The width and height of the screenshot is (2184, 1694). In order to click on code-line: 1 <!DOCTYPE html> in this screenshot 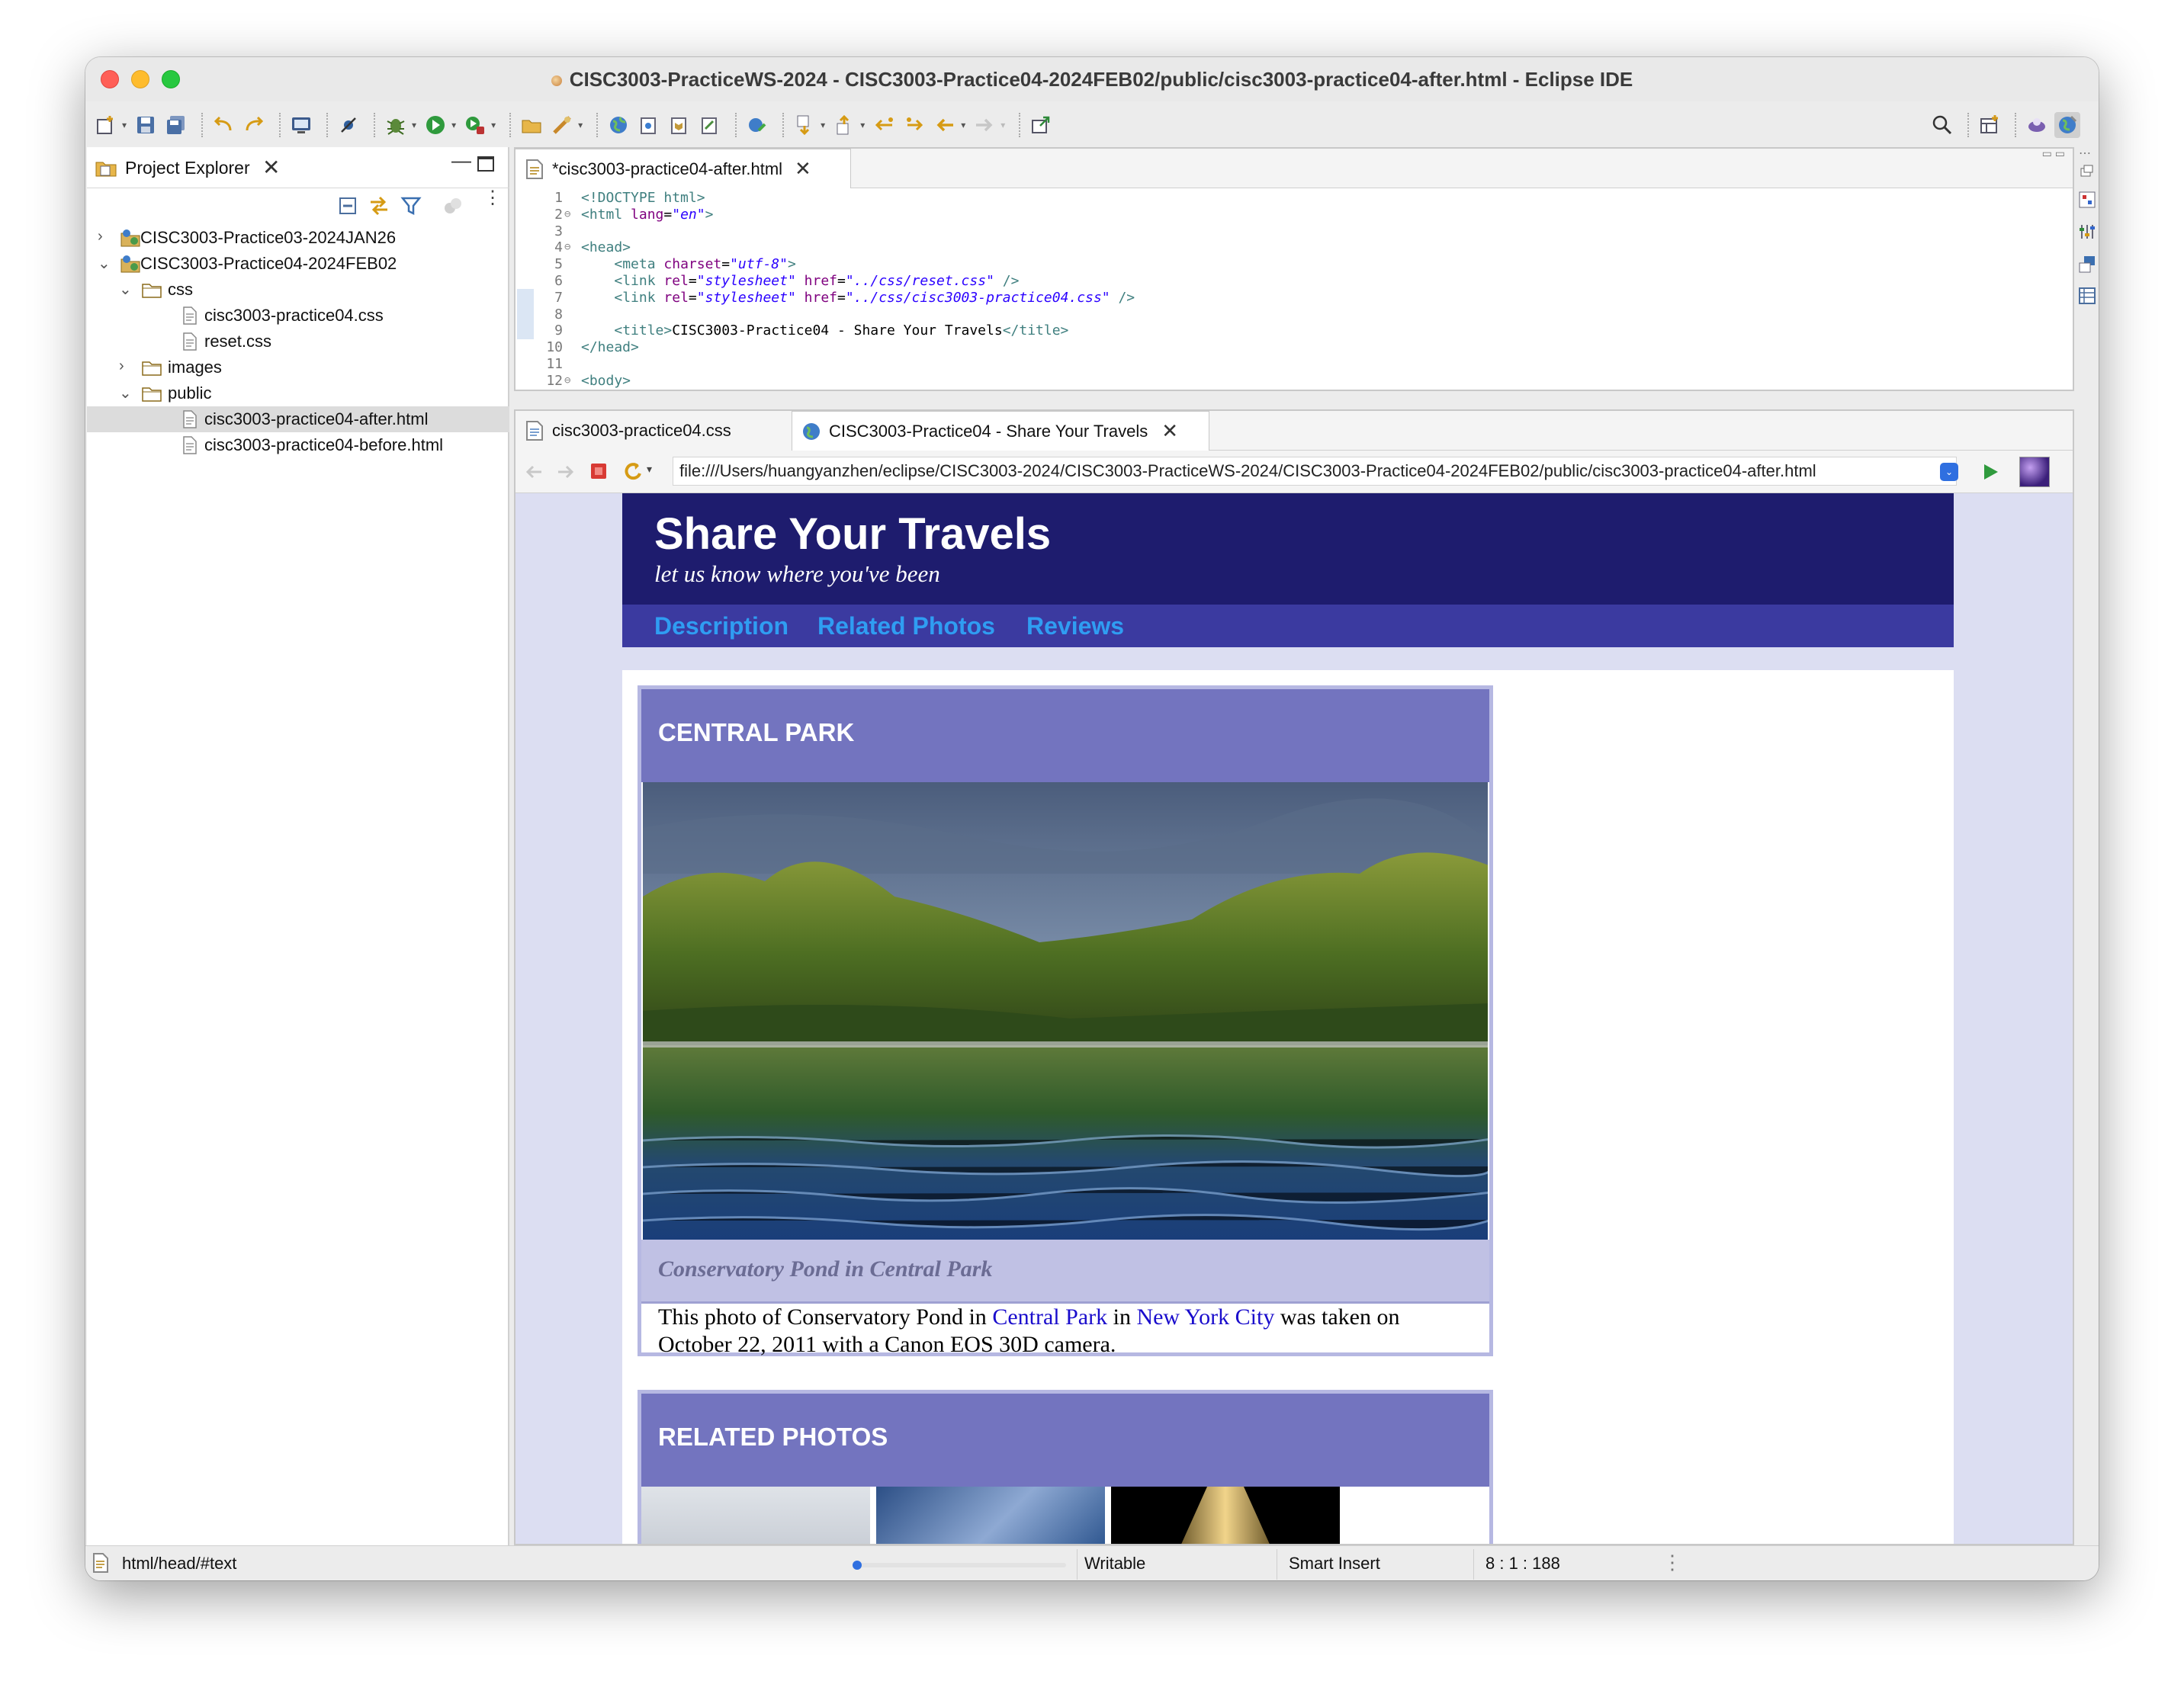, I will do `click(1294, 199)`.